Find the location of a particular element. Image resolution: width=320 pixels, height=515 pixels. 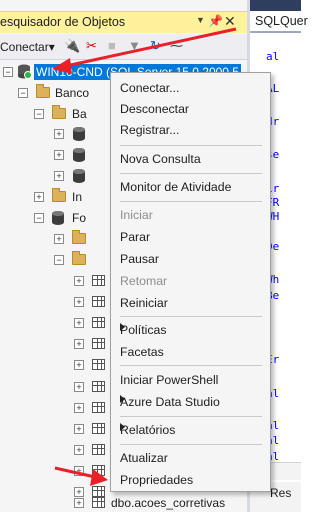

annotation-arrow-bottom is located at coordinates (81, 476).